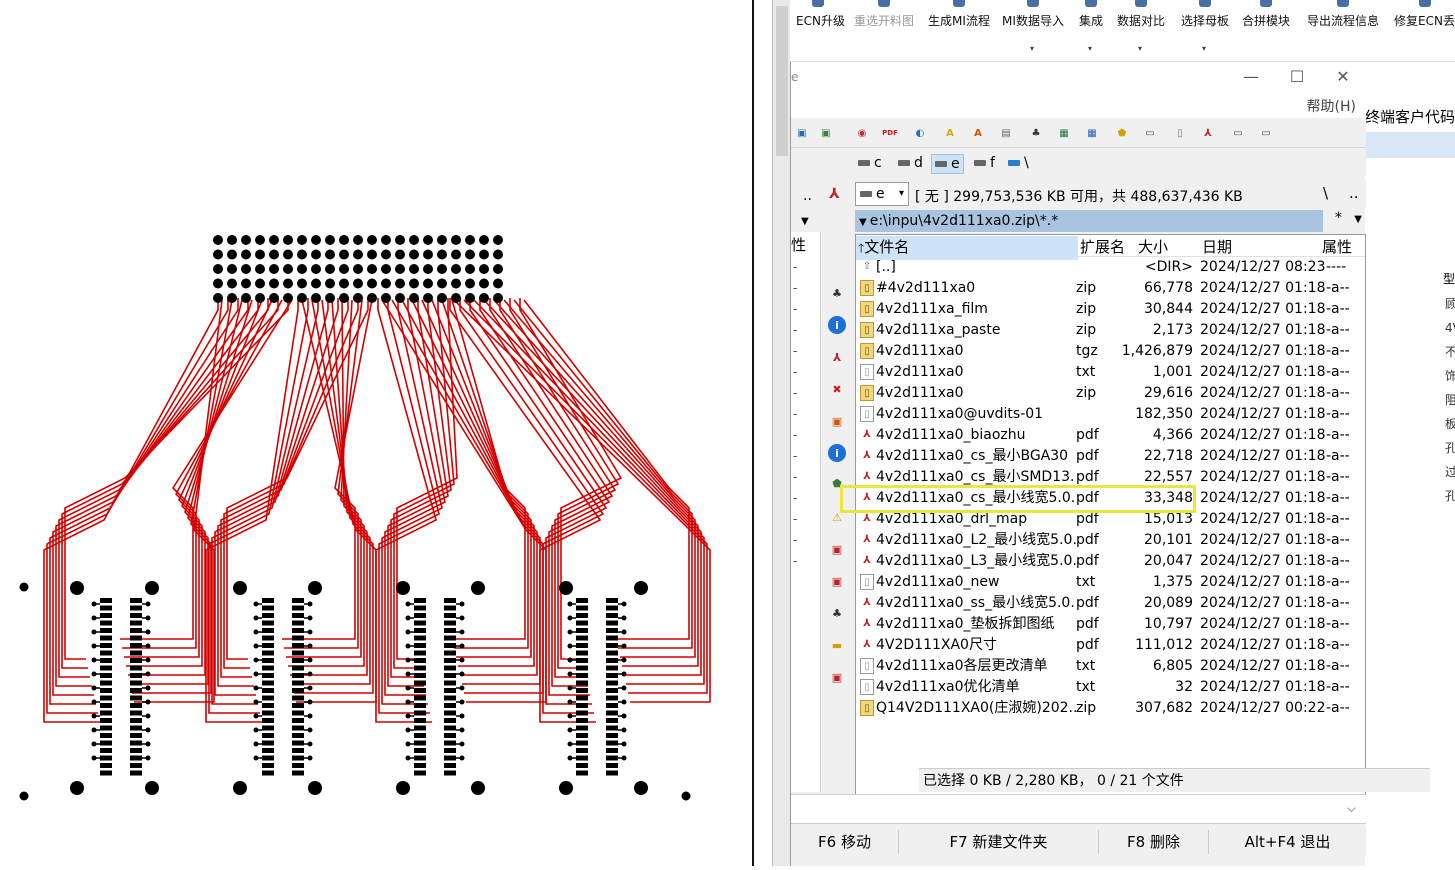  What do you see at coordinates (845, 842) in the screenshot?
I see `move-button: F6 移动` at bounding box center [845, 842].